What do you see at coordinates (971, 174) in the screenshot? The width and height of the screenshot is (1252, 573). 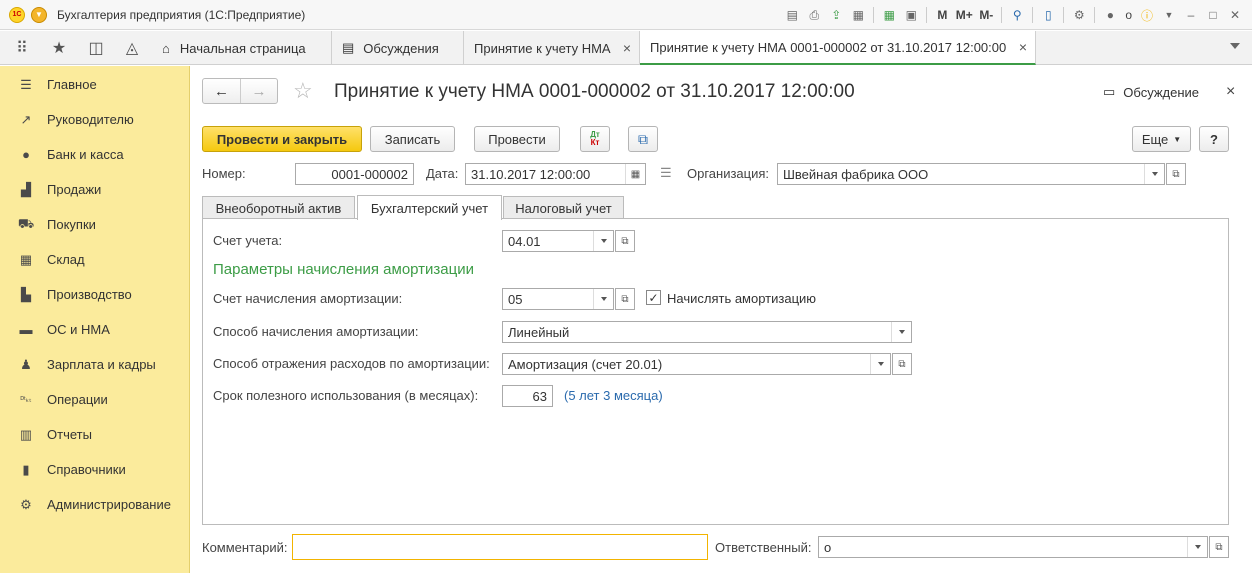 I see `organization-field: Швейная фабрика ООО` at bounding box center [971, 174].